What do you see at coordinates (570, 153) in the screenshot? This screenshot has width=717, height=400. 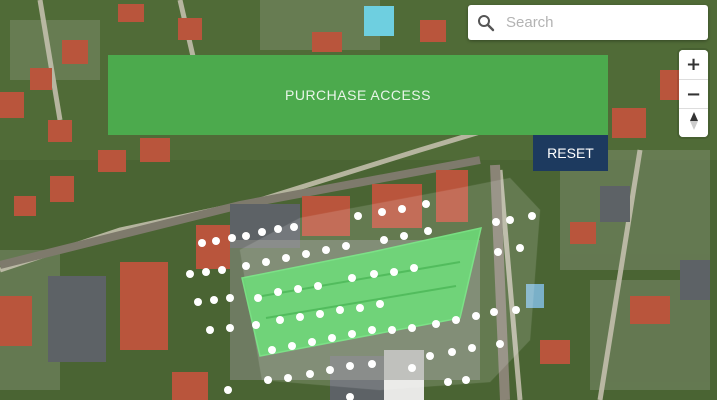 I see `reset-button: RESET` at bounding box center [570, 153].